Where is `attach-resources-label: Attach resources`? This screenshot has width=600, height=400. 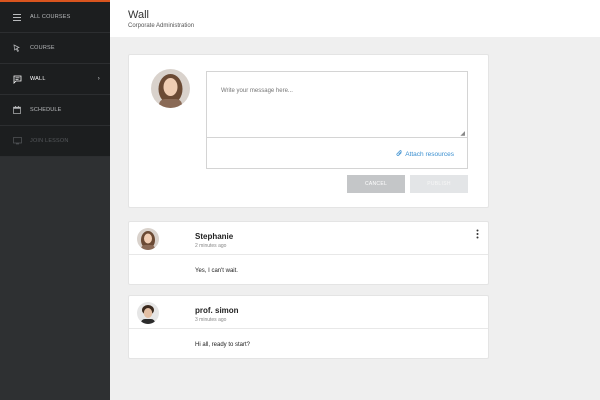
attach-resources-label: Attach resources is located at coordinates (429, 154).